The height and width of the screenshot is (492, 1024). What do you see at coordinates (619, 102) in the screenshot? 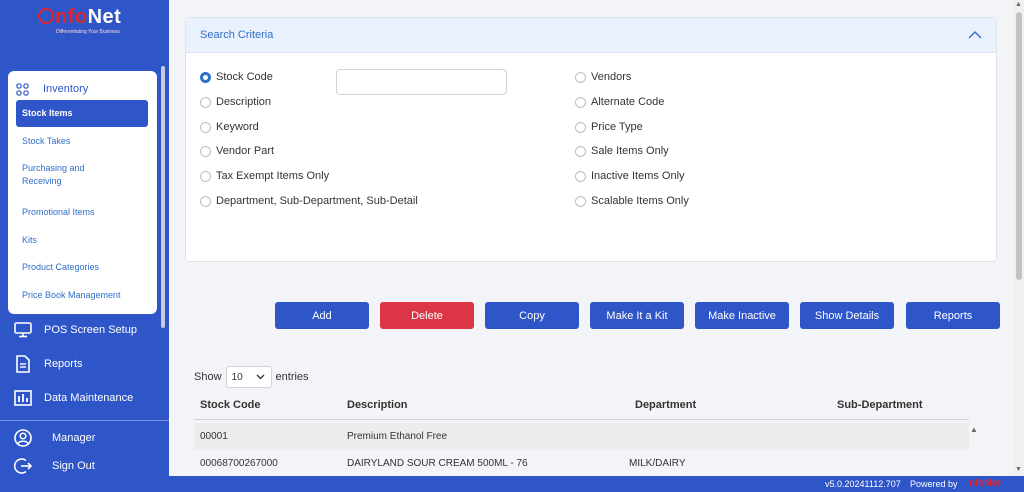
I see `radio-alternate-code: Alternate Code` at bounding box center [619, 102].